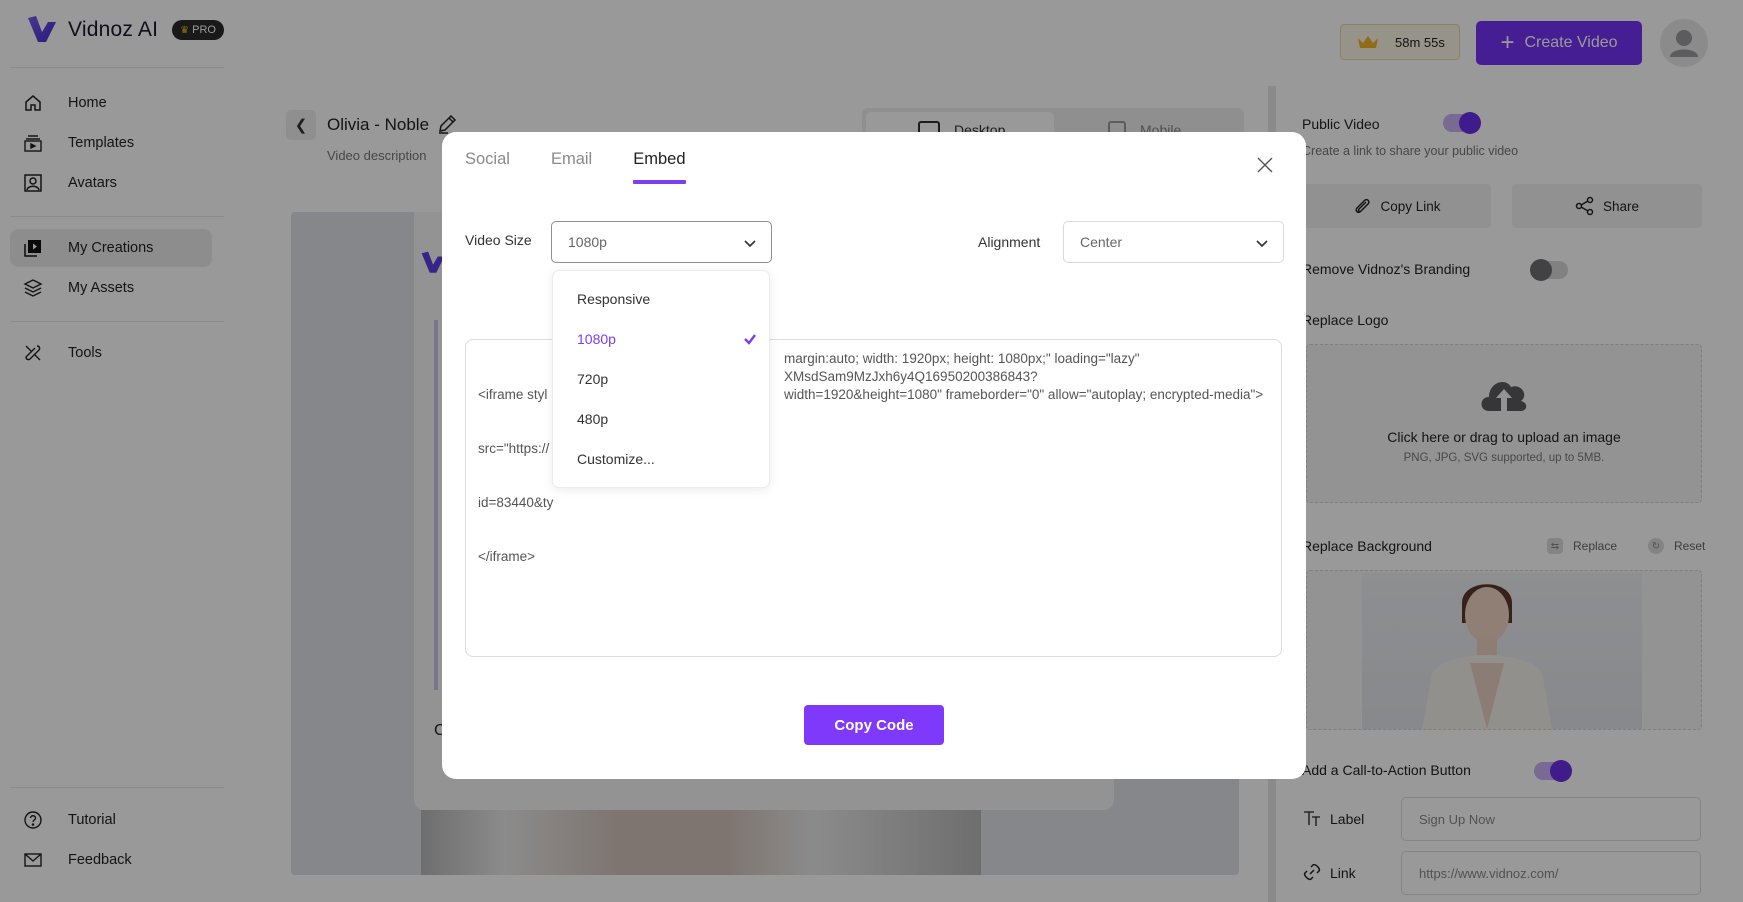 Image resolution: width=1743 pixels, height=902 pixels. I want to click on code-line: <iframe styl, so click(513, 394).